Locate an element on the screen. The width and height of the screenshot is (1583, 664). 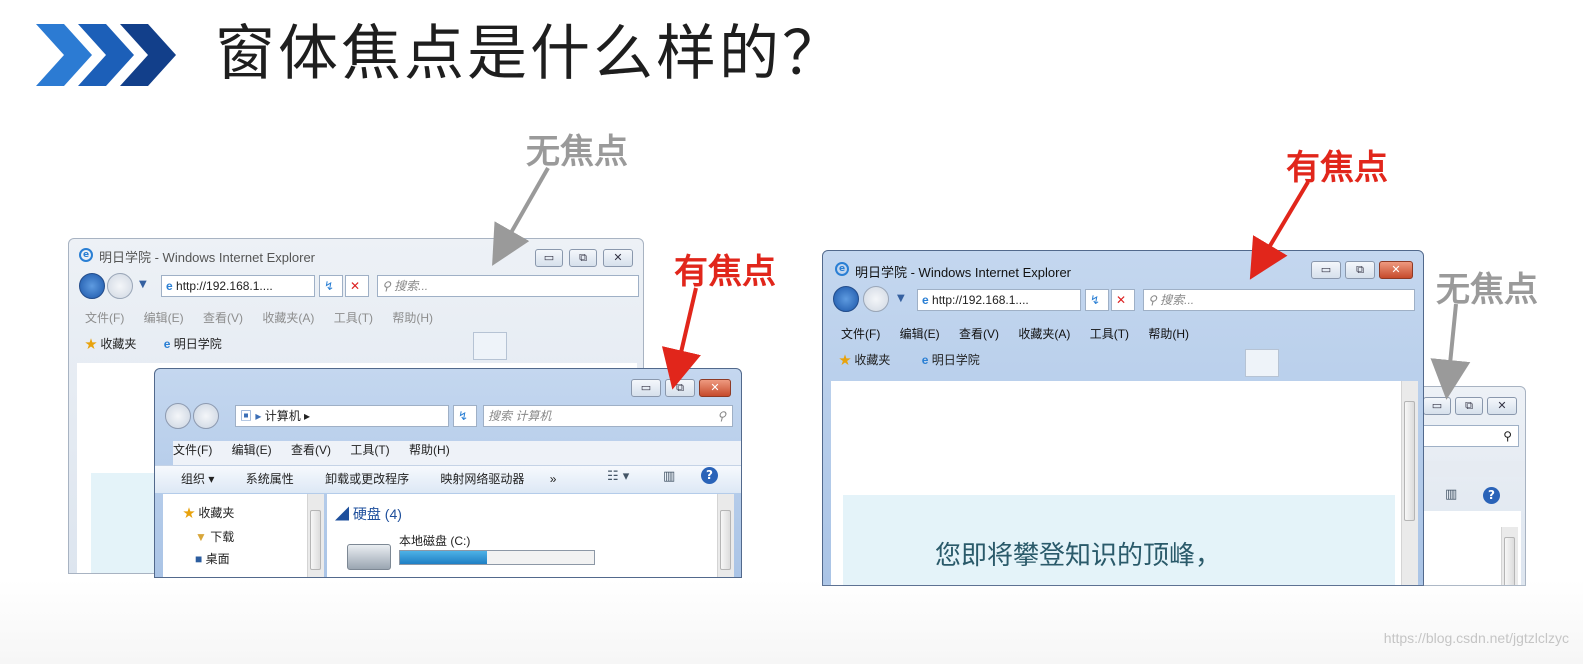
bottom-fade is located at coordinates (791, 622).